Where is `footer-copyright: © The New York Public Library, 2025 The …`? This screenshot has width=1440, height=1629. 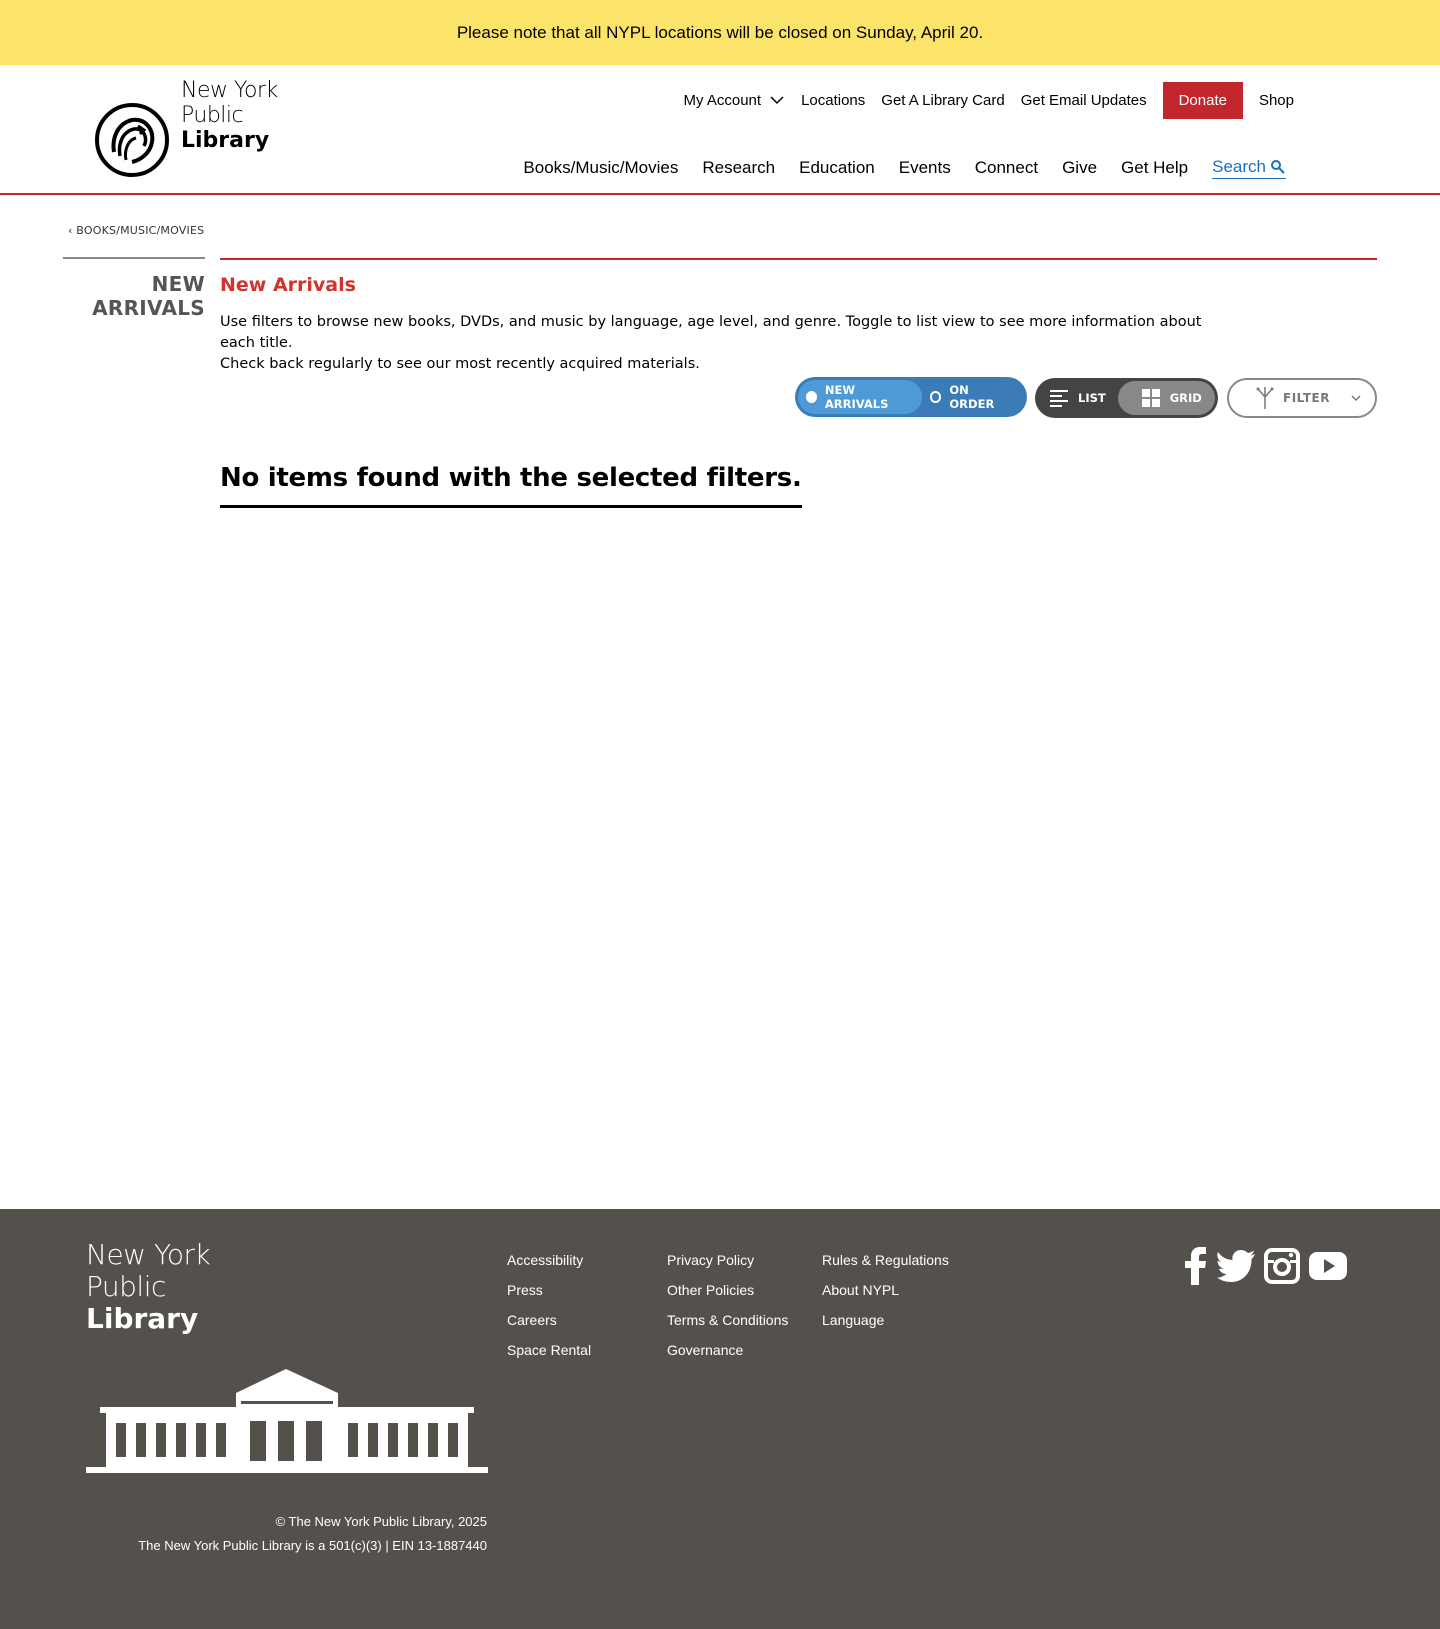 footer-copyright: © The New York Public Library, 2025 The … is located at coordinates (286, 1534).